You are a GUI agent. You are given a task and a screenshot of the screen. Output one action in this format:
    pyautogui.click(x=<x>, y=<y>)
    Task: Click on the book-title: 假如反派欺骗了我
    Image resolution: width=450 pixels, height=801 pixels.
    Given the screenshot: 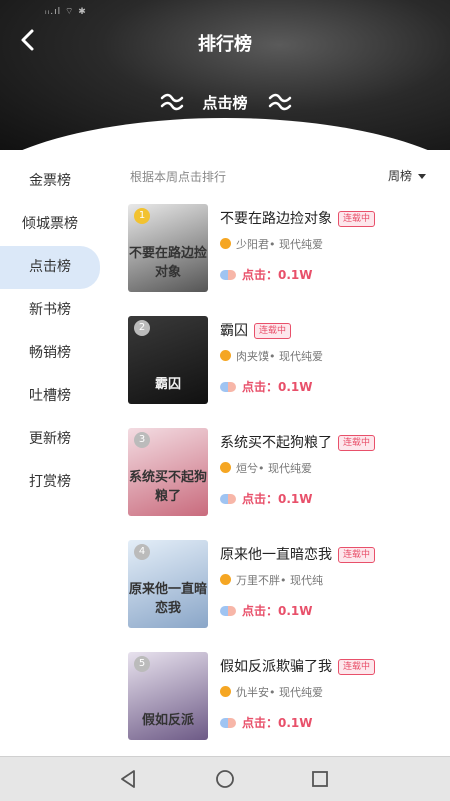 What is the action you would take?
    pyautogui.click(x=276, y=667)
    